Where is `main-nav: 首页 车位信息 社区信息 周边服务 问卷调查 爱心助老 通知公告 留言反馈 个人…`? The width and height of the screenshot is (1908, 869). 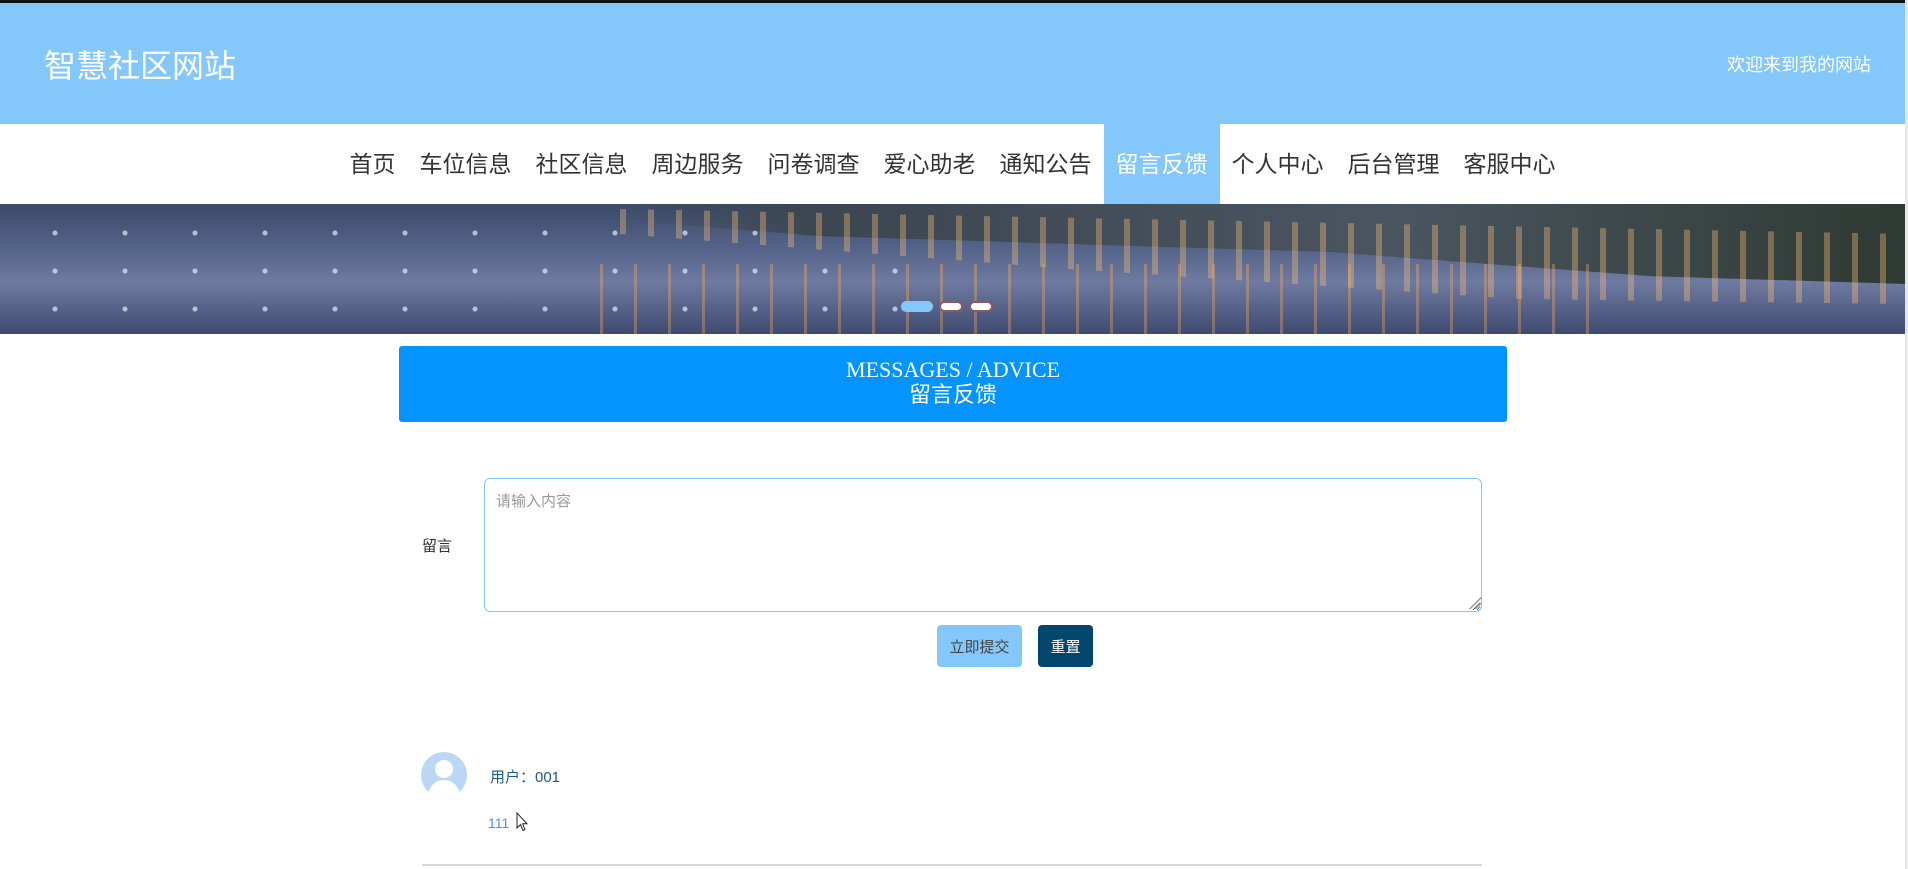
main-nav: 首页 车位信息 社区信息 周边服务 问卷调查 爱心助老 通知公告 留言反馈 个人… is located at coordinates (952, 164).